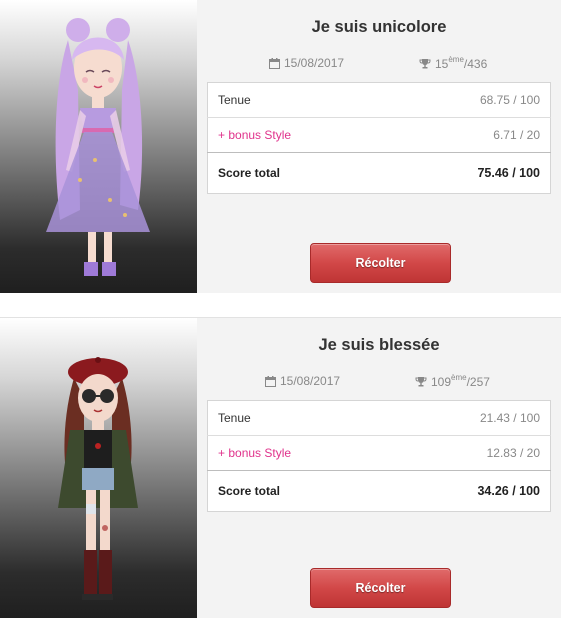 The height and width of the screenshot is (618, 561). What do you see at coordinates (460, 381) in the screenshot?
I see `rank-text: 109ème/257` at bounding box center [460, 381].